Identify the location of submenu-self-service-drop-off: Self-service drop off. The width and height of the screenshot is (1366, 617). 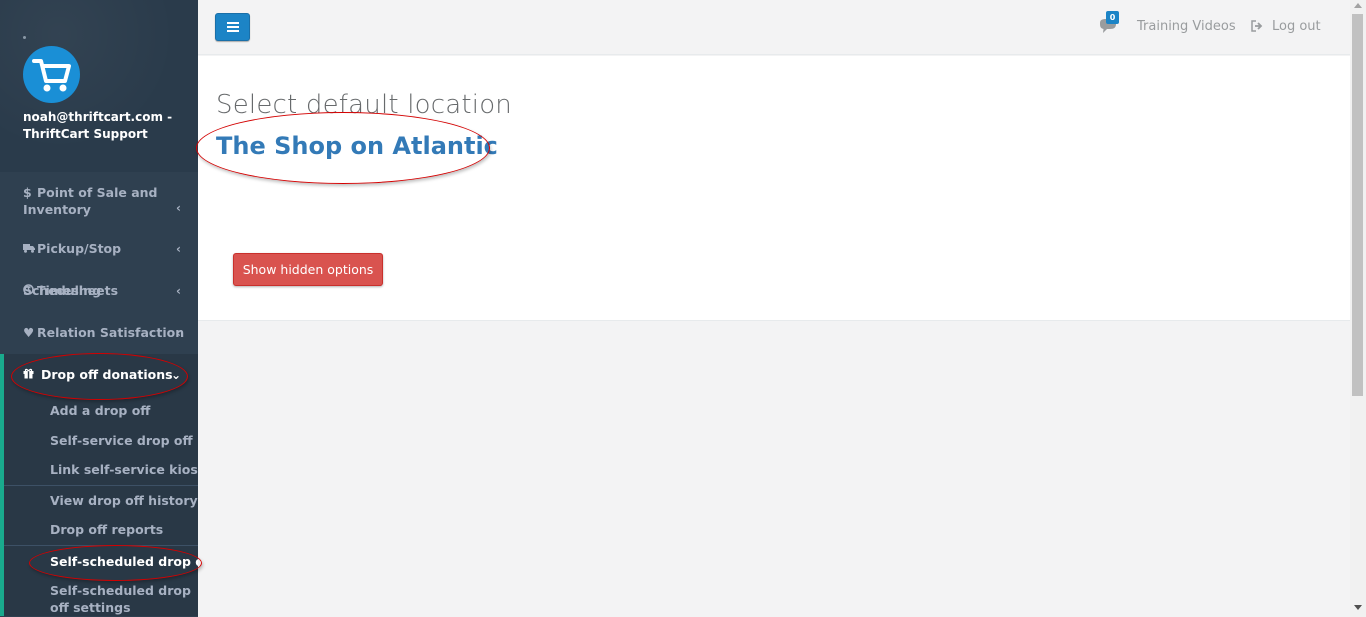
(101, 441).